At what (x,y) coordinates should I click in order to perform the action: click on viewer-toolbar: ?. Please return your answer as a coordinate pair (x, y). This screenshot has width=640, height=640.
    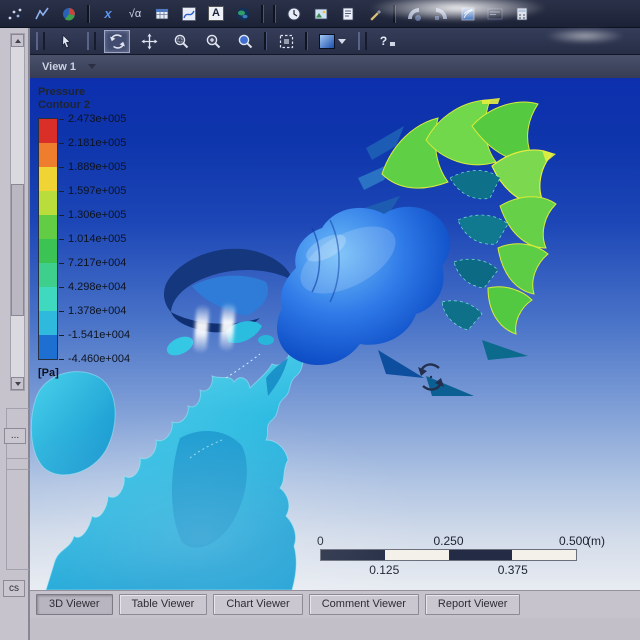
    Looking at the image, I should click on (335, 41).